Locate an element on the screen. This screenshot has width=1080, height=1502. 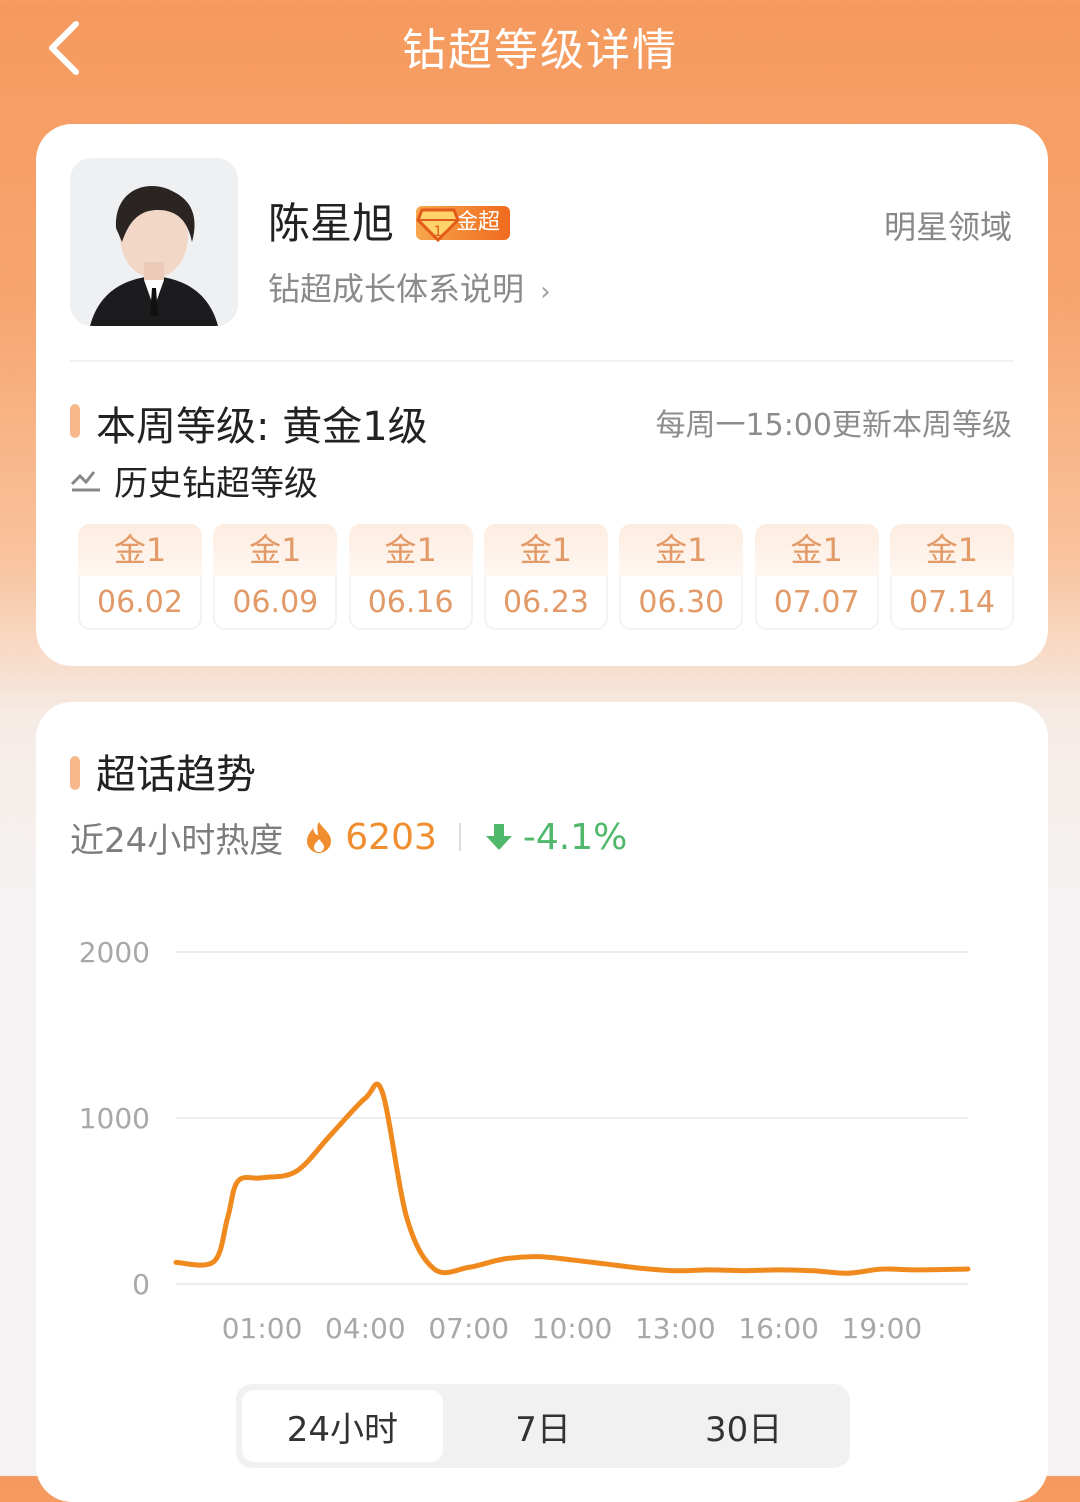
avatar is located at coordinates (154, 242).